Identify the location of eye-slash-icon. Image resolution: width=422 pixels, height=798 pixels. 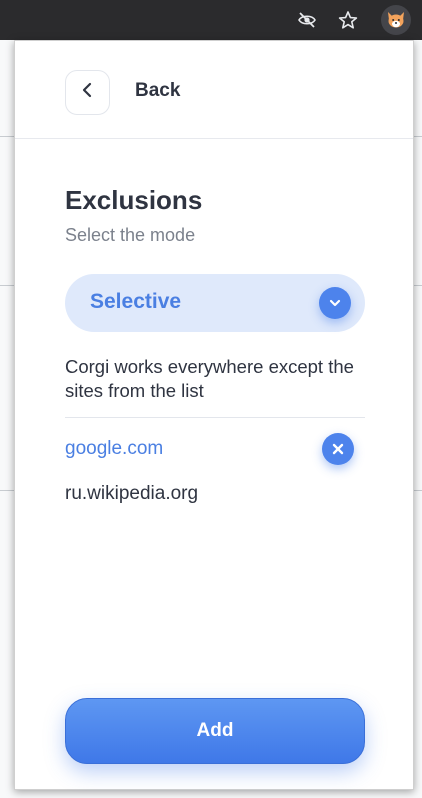
(307, 20).